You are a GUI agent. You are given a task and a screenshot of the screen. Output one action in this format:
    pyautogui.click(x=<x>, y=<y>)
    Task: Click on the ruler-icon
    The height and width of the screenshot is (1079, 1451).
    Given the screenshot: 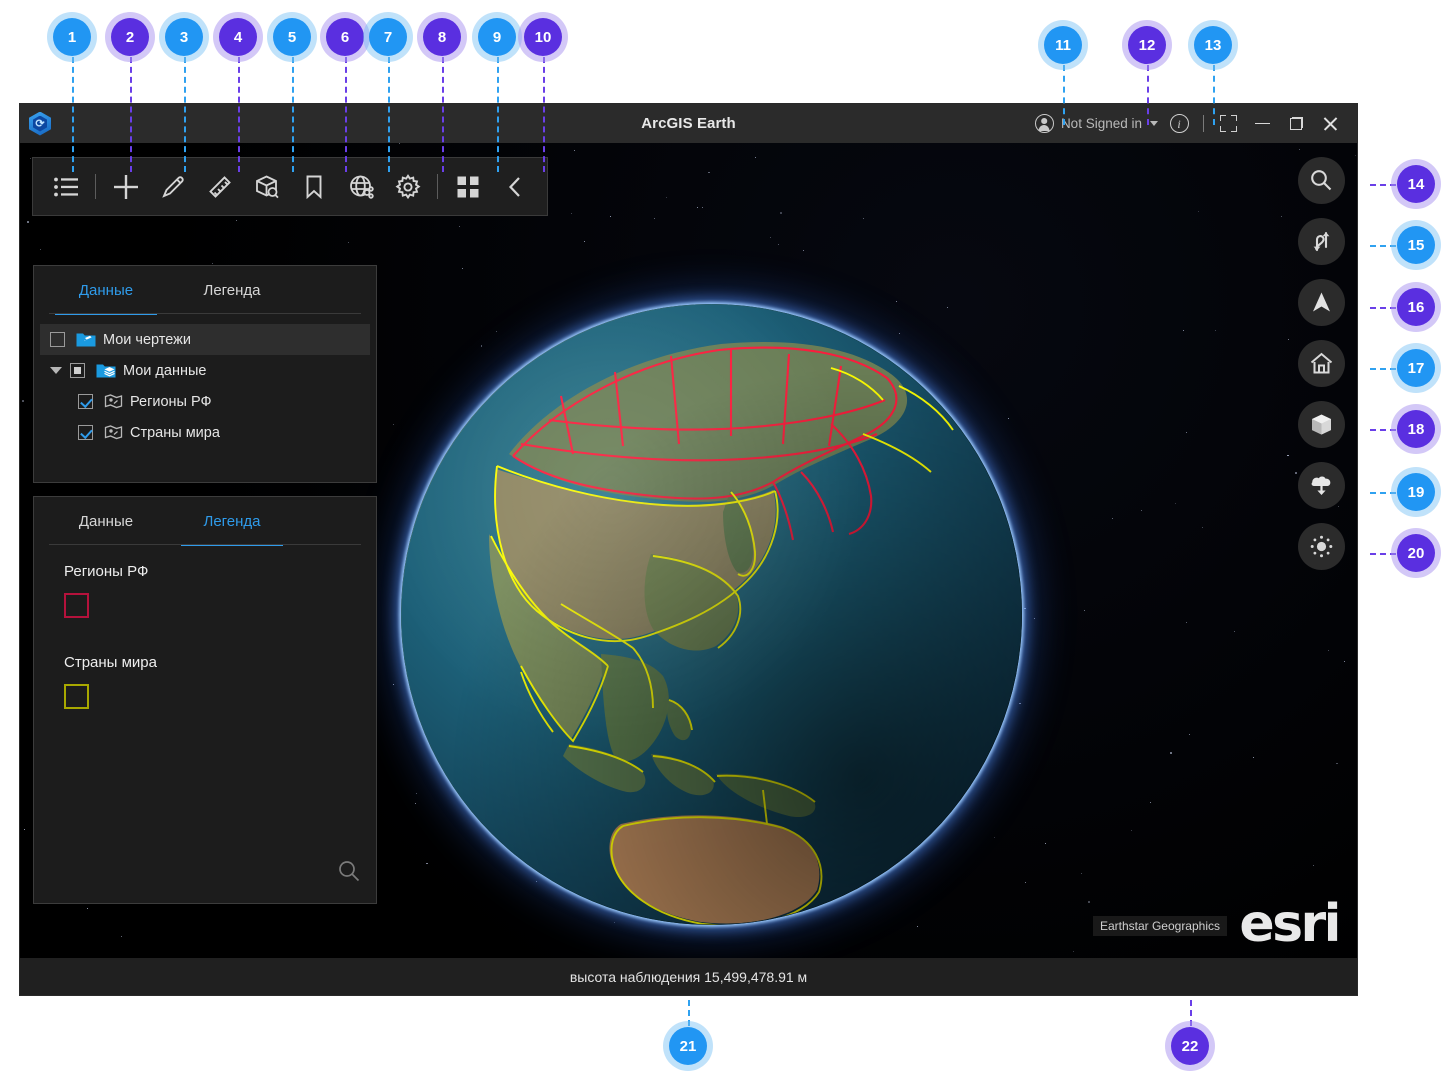 What is the action you would take?
    pyautogui.click(x=219, y=186)
    